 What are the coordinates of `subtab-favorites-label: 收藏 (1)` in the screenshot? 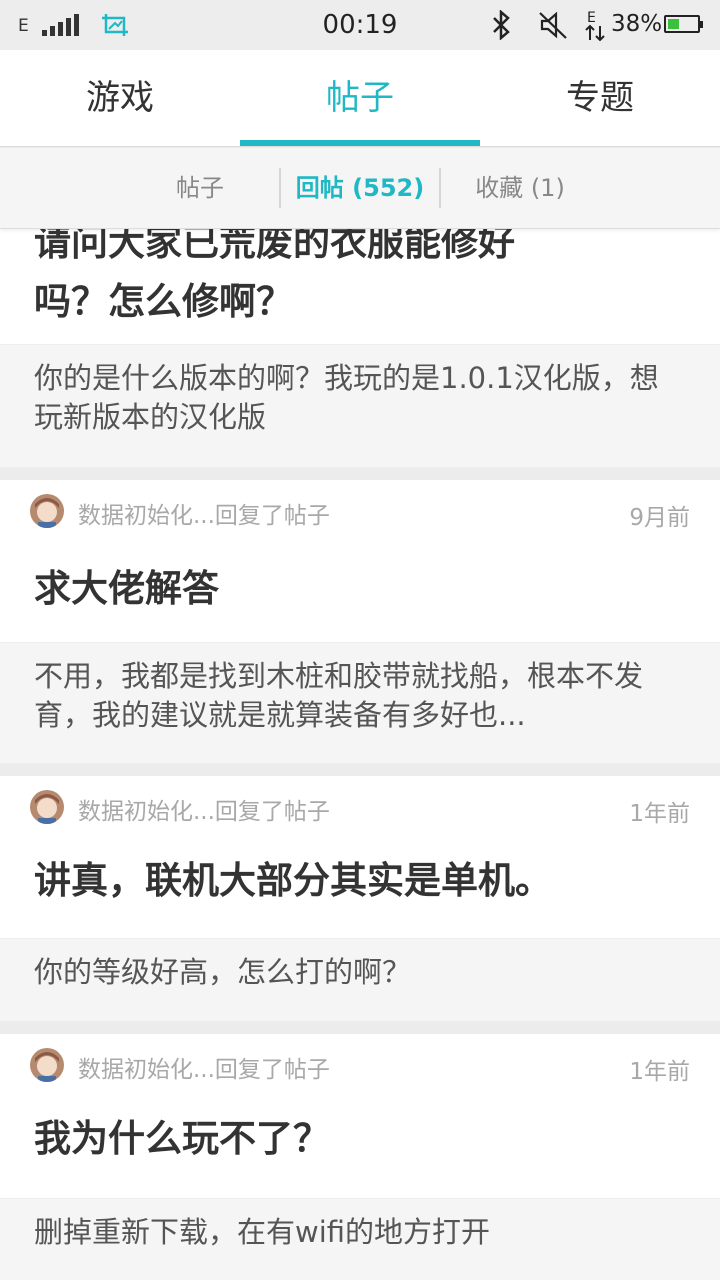 It's located at (520, 188).